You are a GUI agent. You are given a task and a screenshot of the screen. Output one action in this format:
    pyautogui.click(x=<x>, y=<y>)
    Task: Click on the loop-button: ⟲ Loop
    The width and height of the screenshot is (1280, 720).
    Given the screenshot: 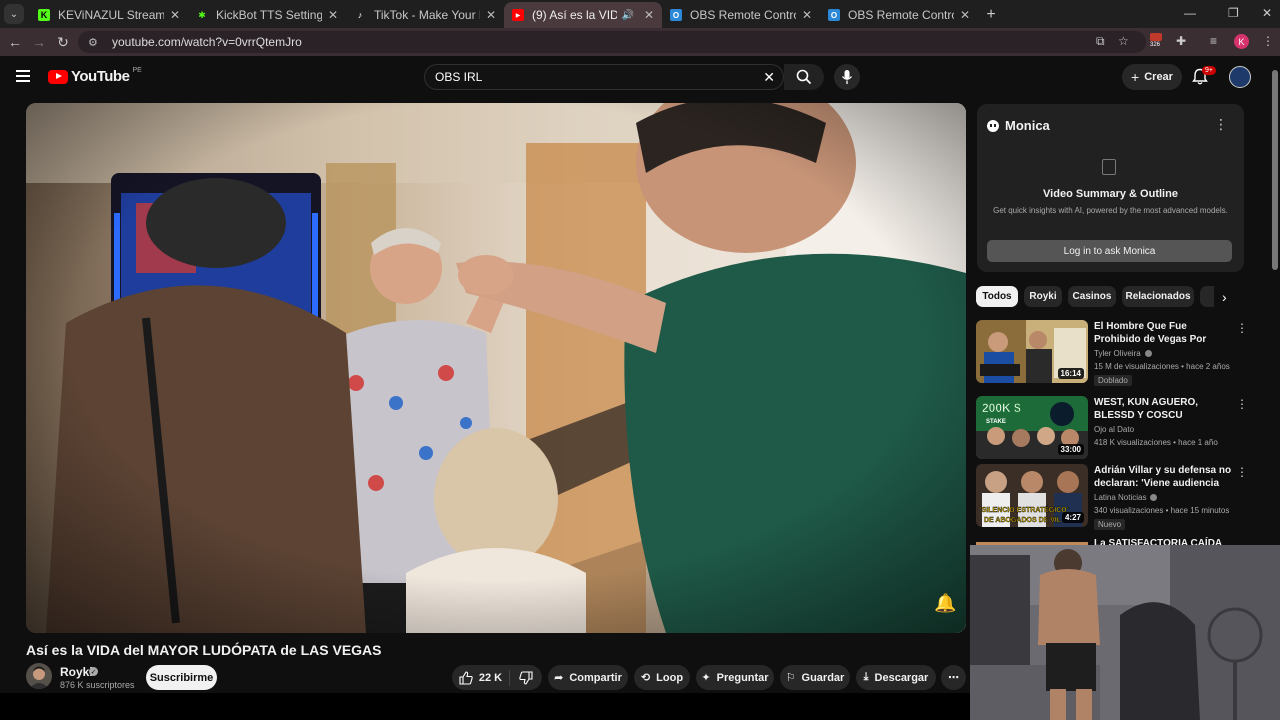 What is the action you would take?
    pyautogui.click(x=662, y=677)
    